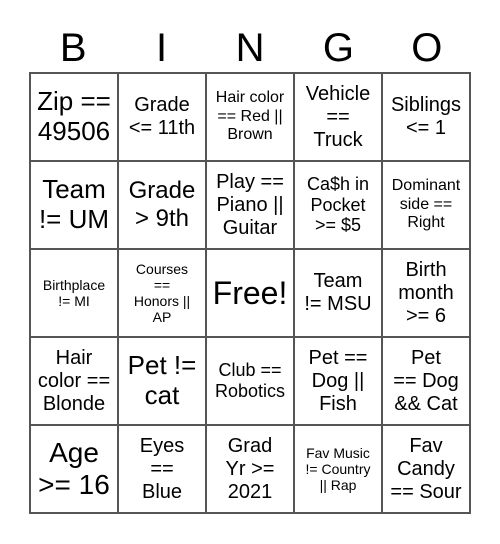 The width and height of the screenshot is (500, 544). I want to click on bingo-cell: Birth month >= 6, so click(426, 293).